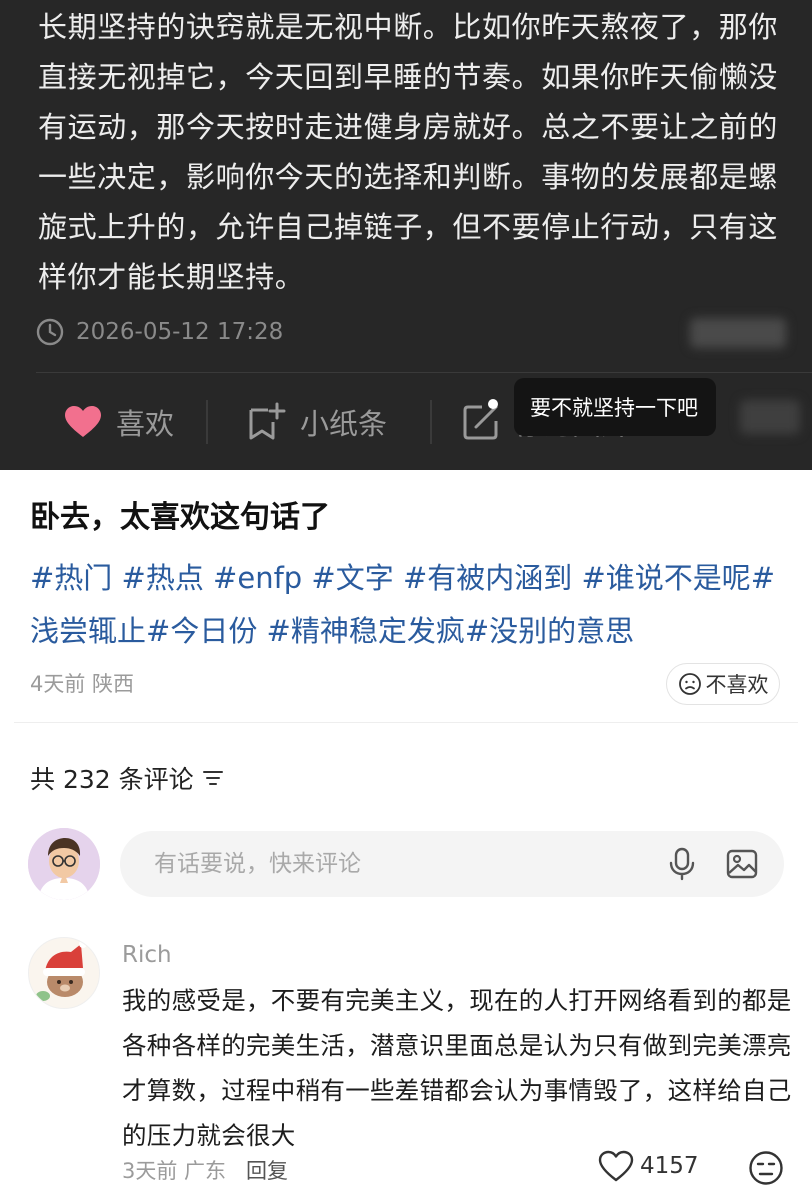 This screenshot has width=812, height=1200. I want to click on tag: #没别的意思, so click(549, 631).